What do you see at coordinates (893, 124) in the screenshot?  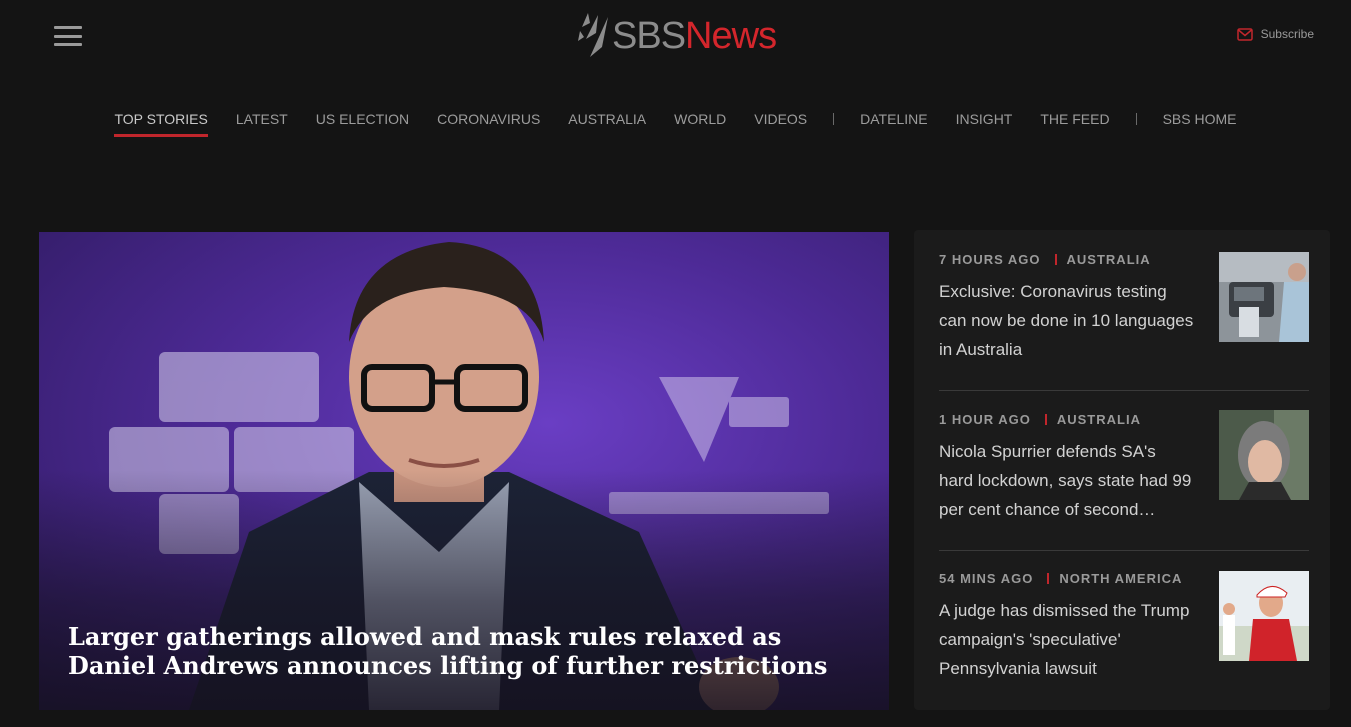 I see `nav-item-dateline: DATELINE` at bounding box center [893, 124].